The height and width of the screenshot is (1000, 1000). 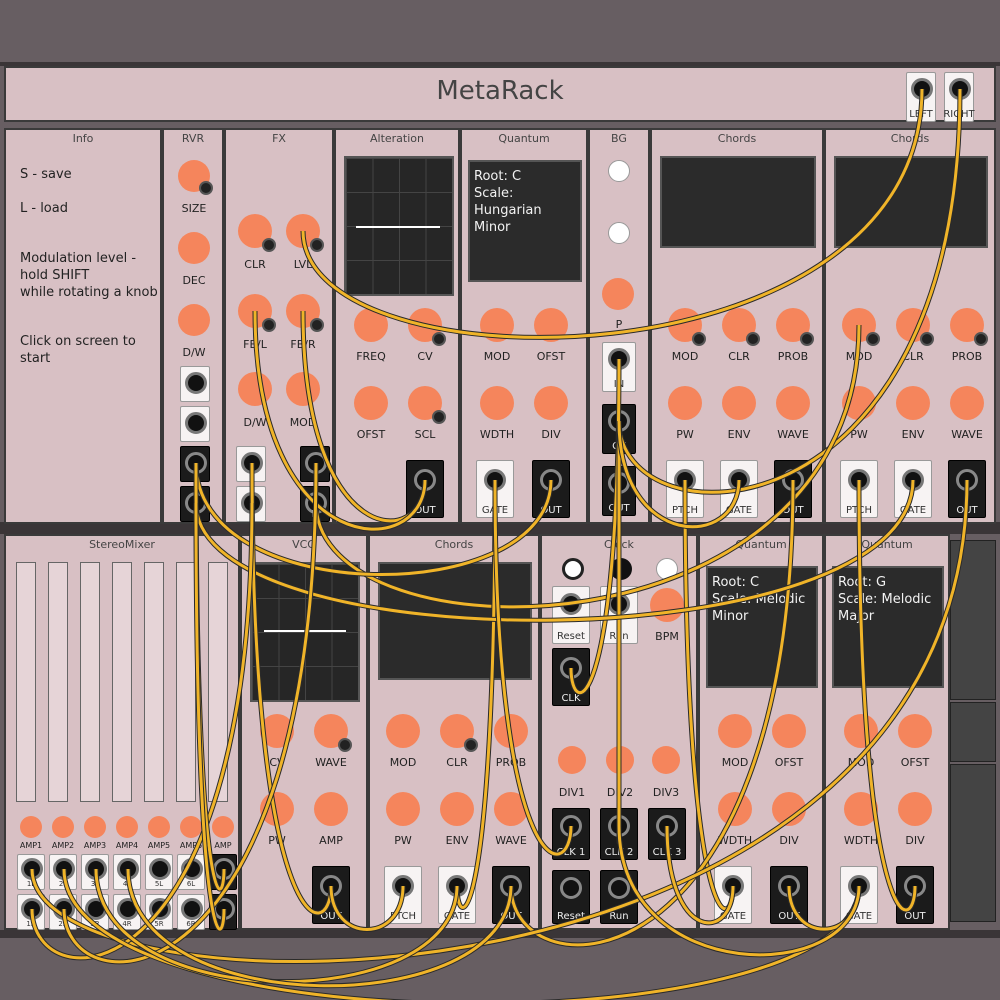 What do you see at coordinates (511, 731) in the screenshot?
I see `chords3-prob-knob` at bounding box center [511, 731].